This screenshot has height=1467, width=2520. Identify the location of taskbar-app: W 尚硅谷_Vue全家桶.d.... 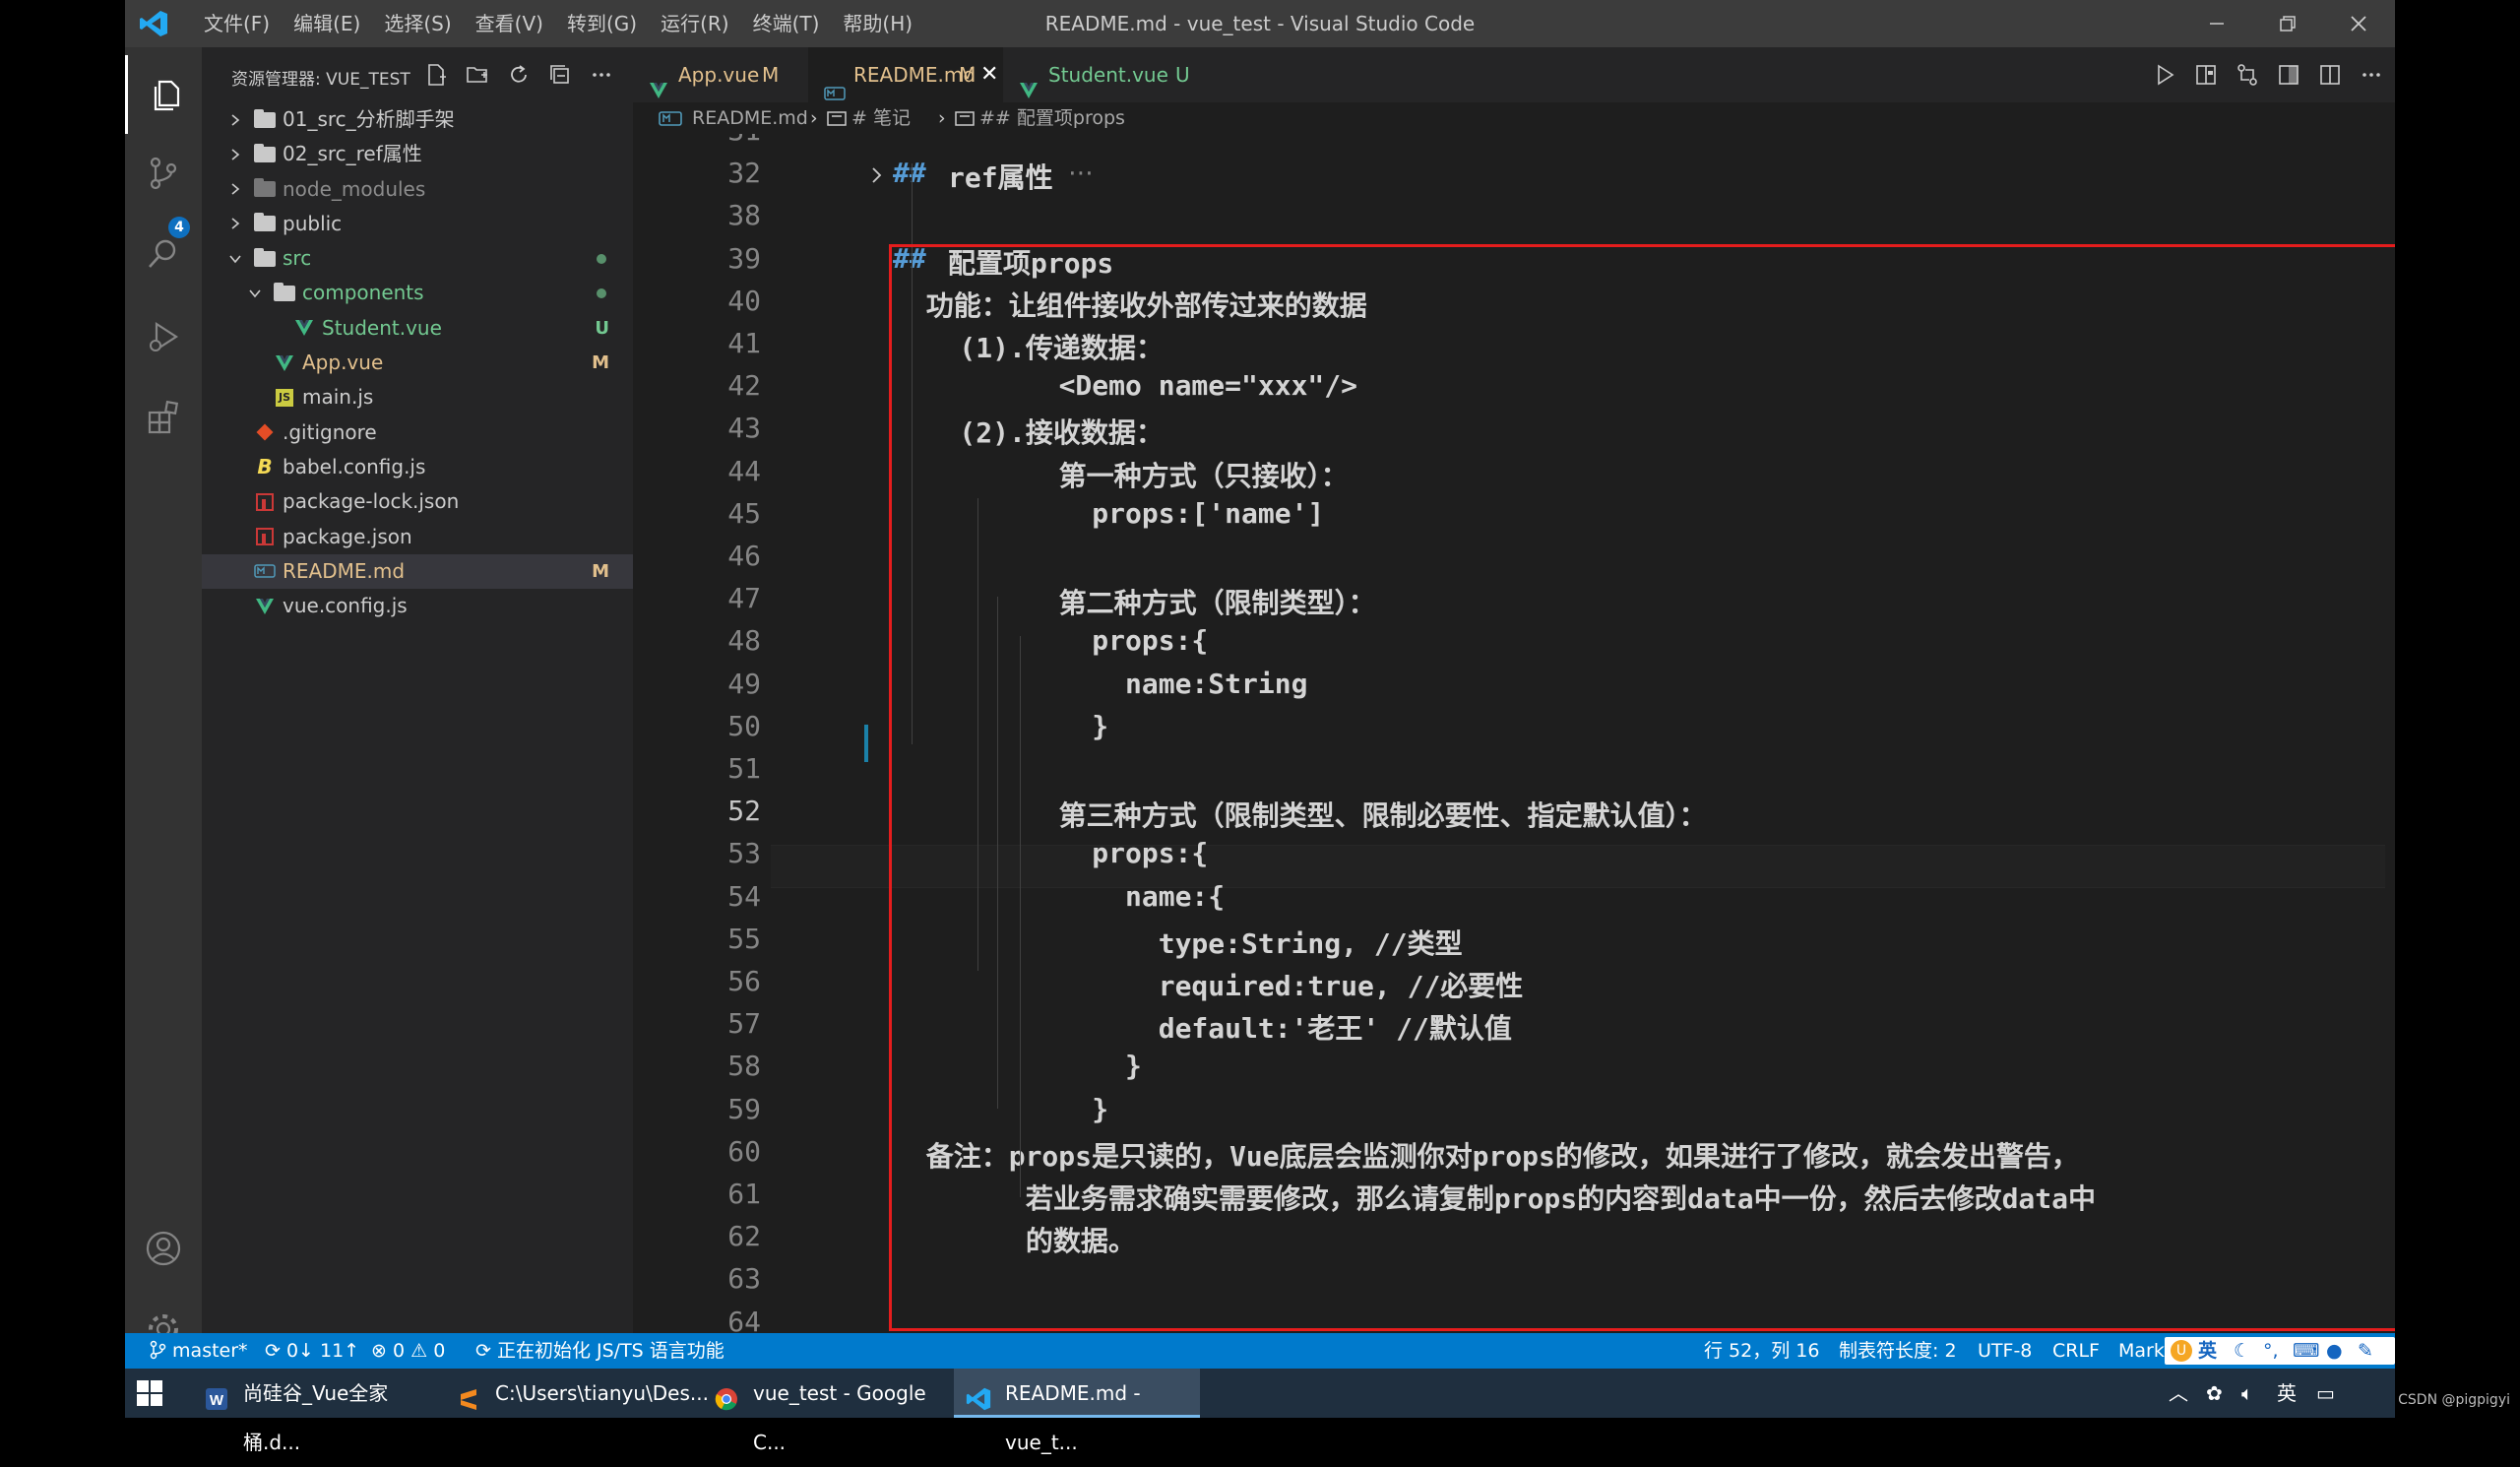
(315, 1411).